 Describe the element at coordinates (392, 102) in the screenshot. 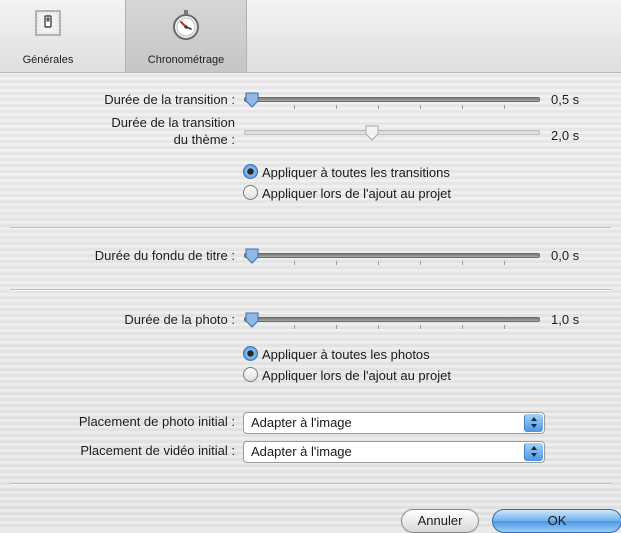

I see `transition-duration-slider` at that location.